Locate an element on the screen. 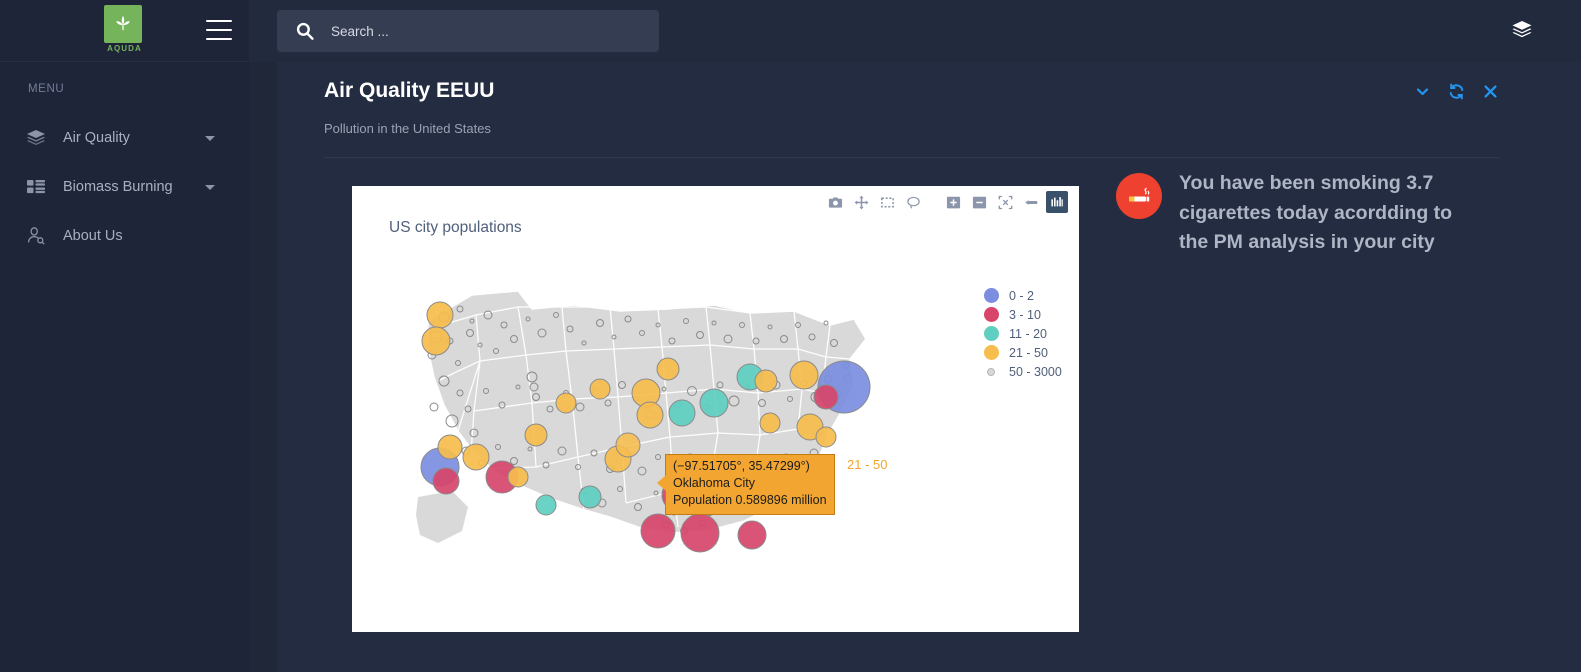 The width and height of the screenshot is (1581, 672). app-logo is located at coordinates (123, 24).